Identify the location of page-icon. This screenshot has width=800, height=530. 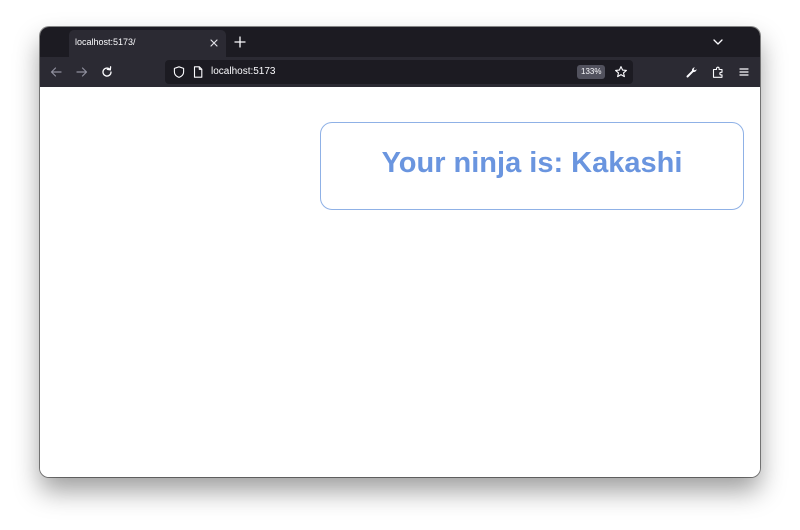
(198, 72).